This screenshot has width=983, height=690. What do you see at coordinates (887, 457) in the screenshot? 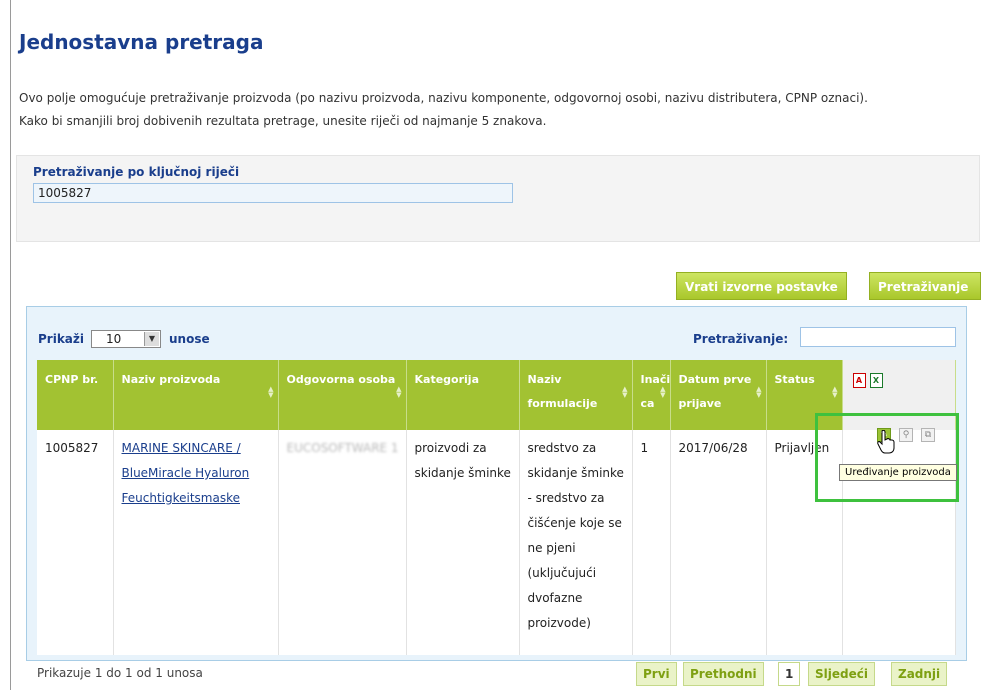
I see `annotation-highlight-box` at bounding box center [887, 457].